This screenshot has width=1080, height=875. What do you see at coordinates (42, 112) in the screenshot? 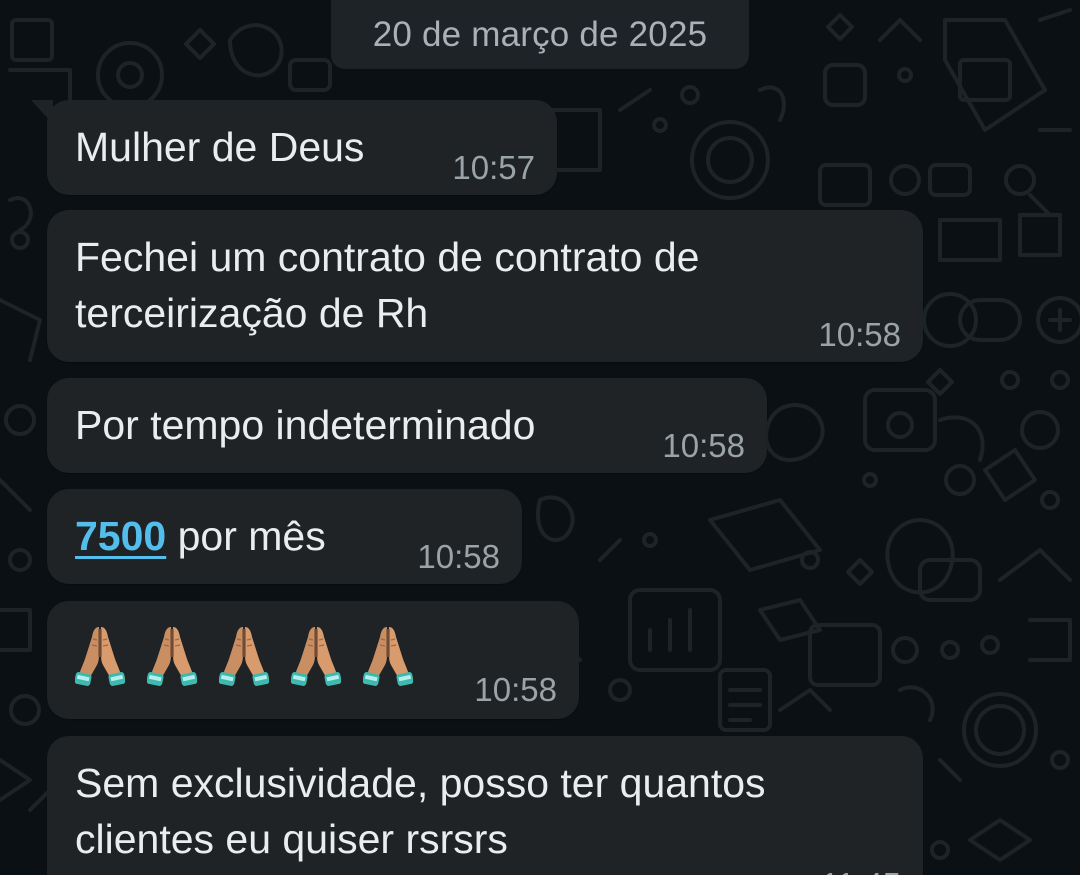
I see `bubble-tail` at bounding box center [42, 112].